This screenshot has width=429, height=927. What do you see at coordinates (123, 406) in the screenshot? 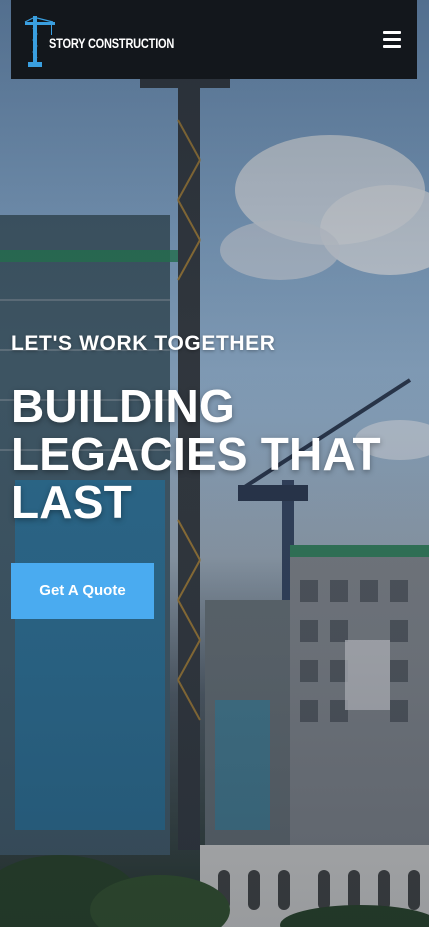
I see `headline-line: BUILDING` at bounding box center [123, 406].